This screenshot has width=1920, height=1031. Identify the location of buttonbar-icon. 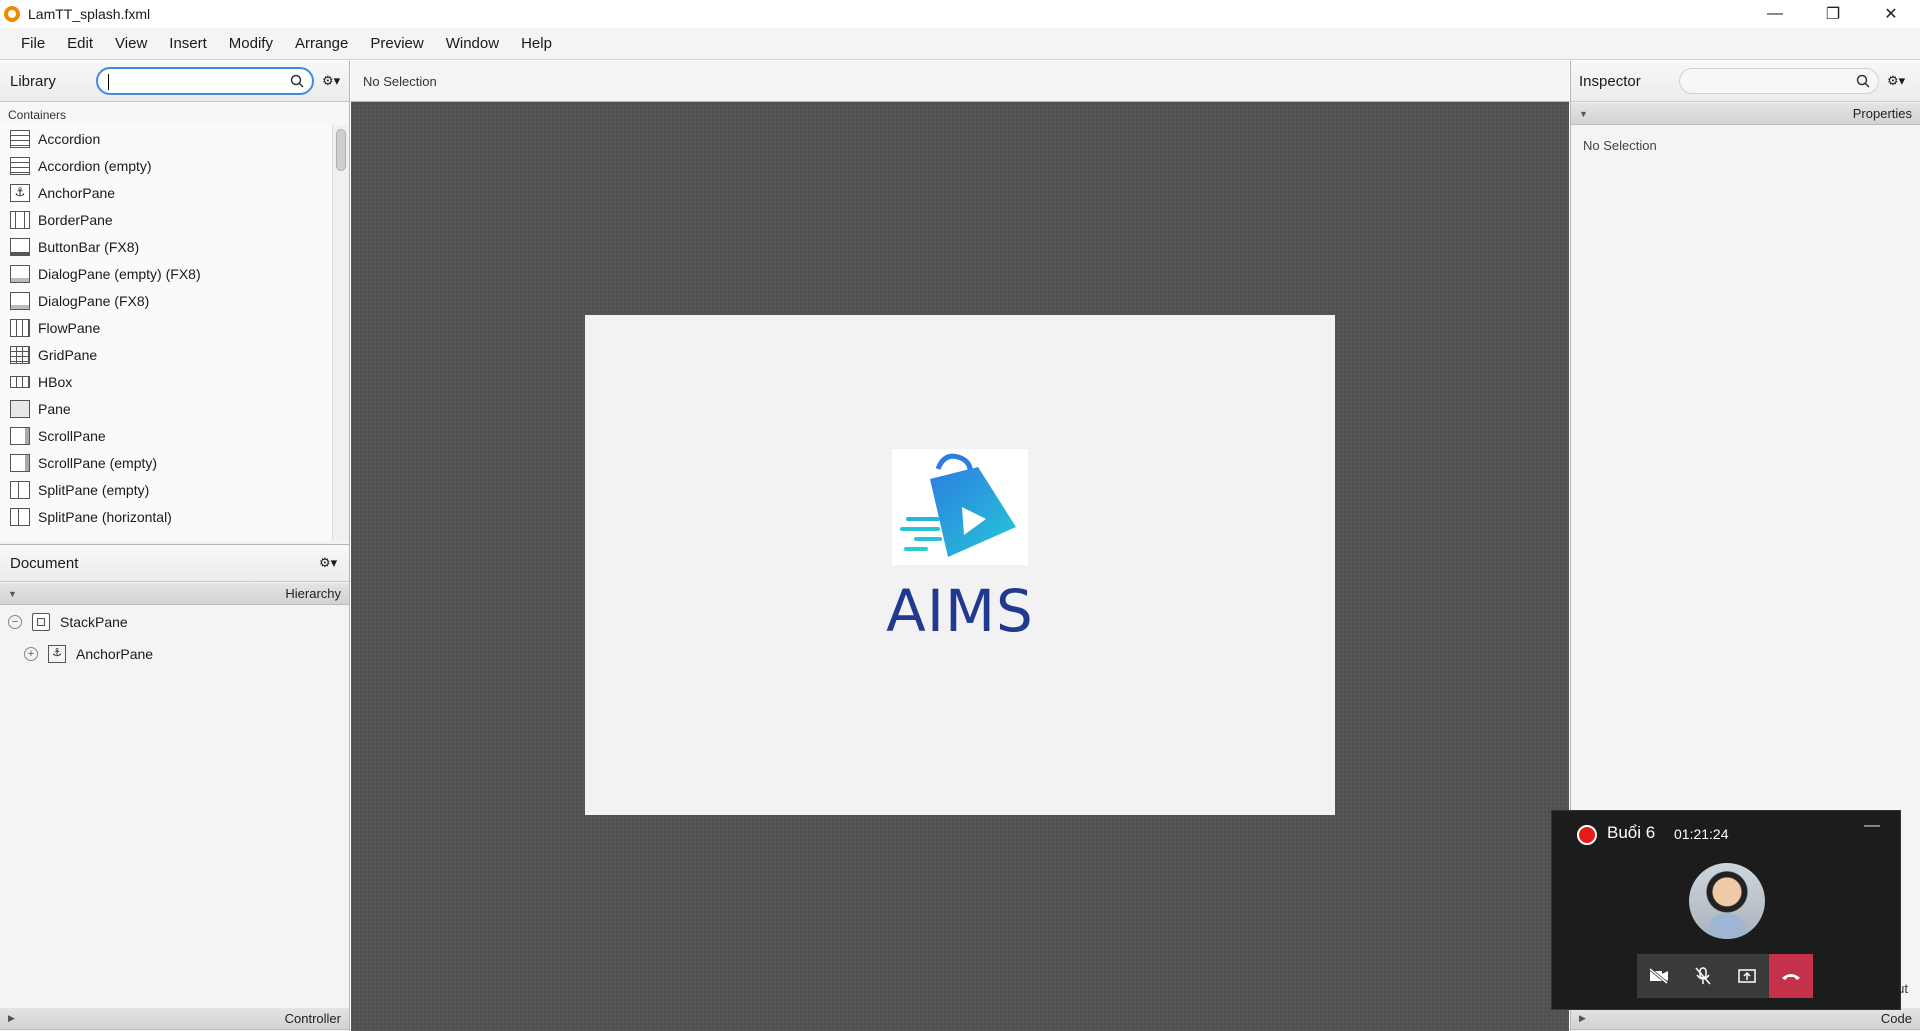
(20, 246).